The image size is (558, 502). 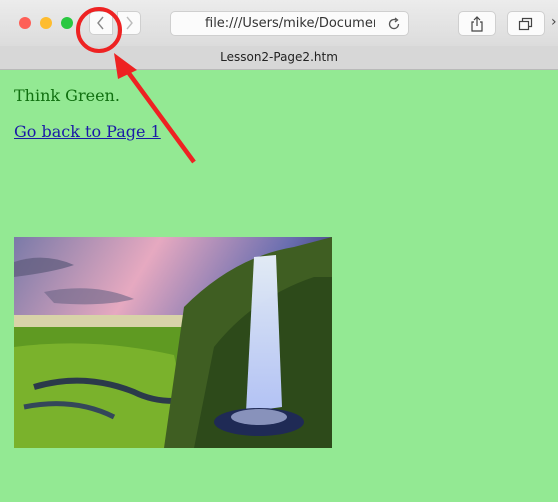 I want to click on tabs-icon, so click(x=525, y=23).